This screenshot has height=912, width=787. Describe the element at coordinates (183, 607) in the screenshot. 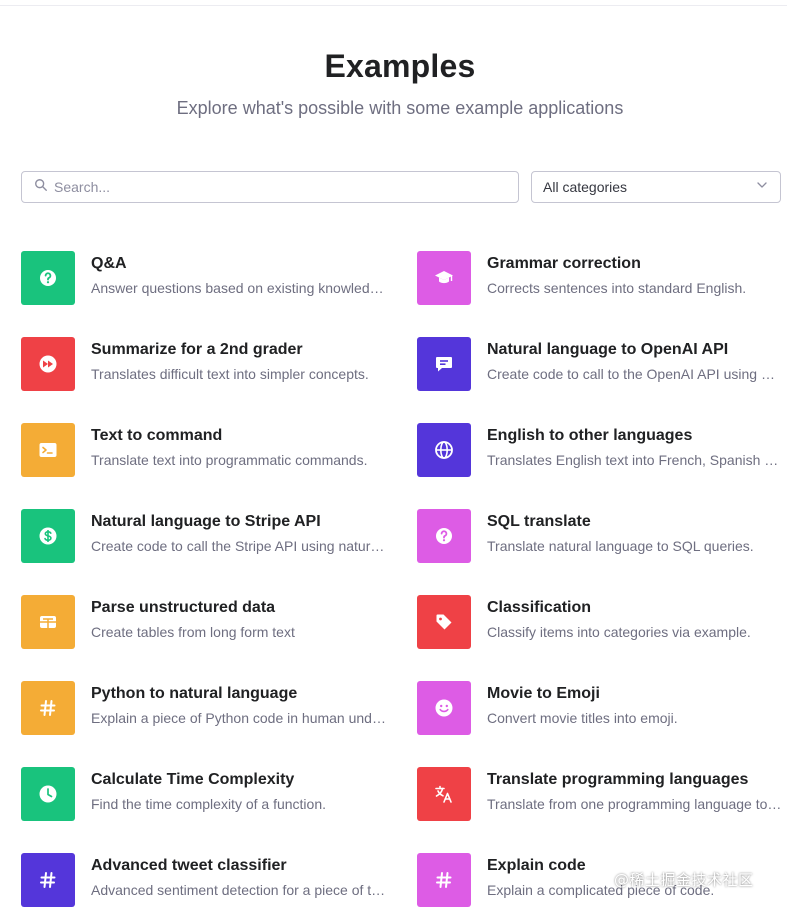

I see `example-title: Parse unstructured data` at that location.